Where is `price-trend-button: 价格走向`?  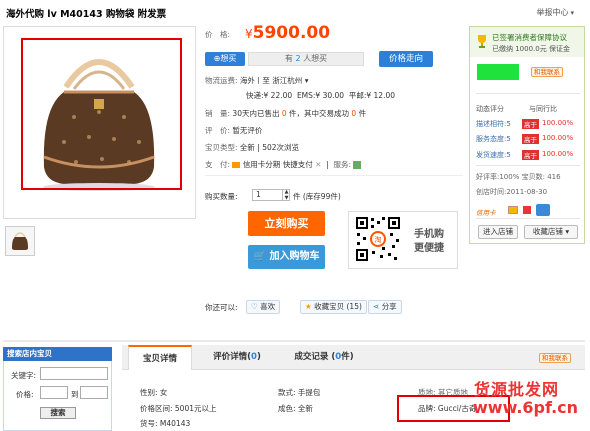
price-trend-button: 价格走向 is located at coordinates (406, 59).